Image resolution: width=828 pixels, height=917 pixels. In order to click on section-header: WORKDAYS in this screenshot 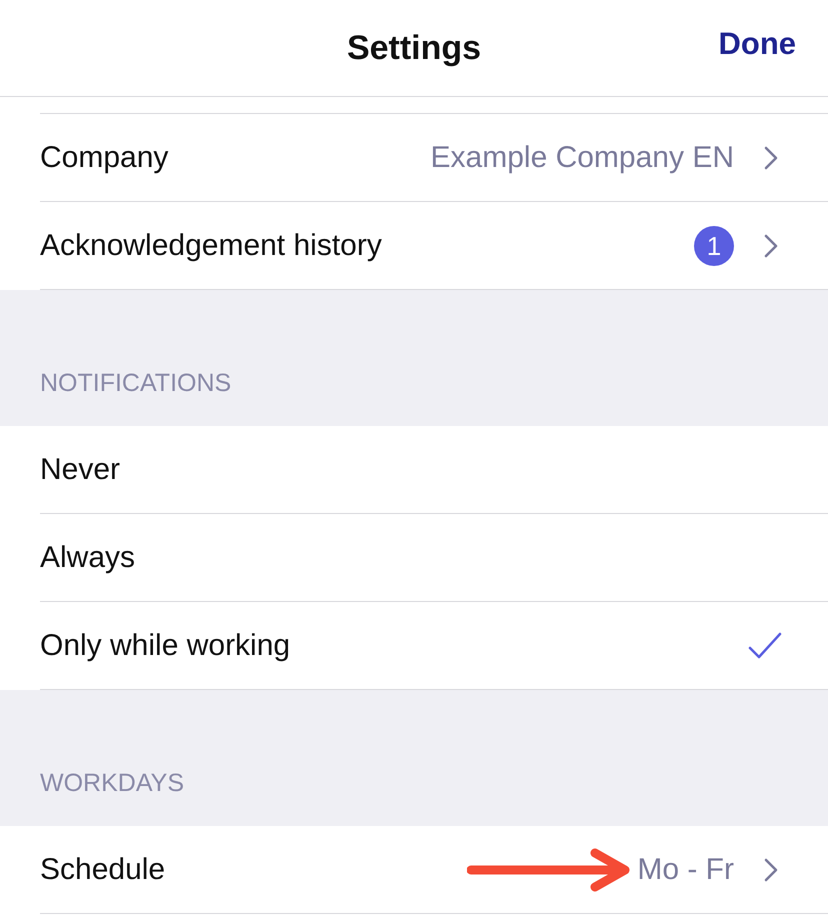, I will do `click(112, 783)`.